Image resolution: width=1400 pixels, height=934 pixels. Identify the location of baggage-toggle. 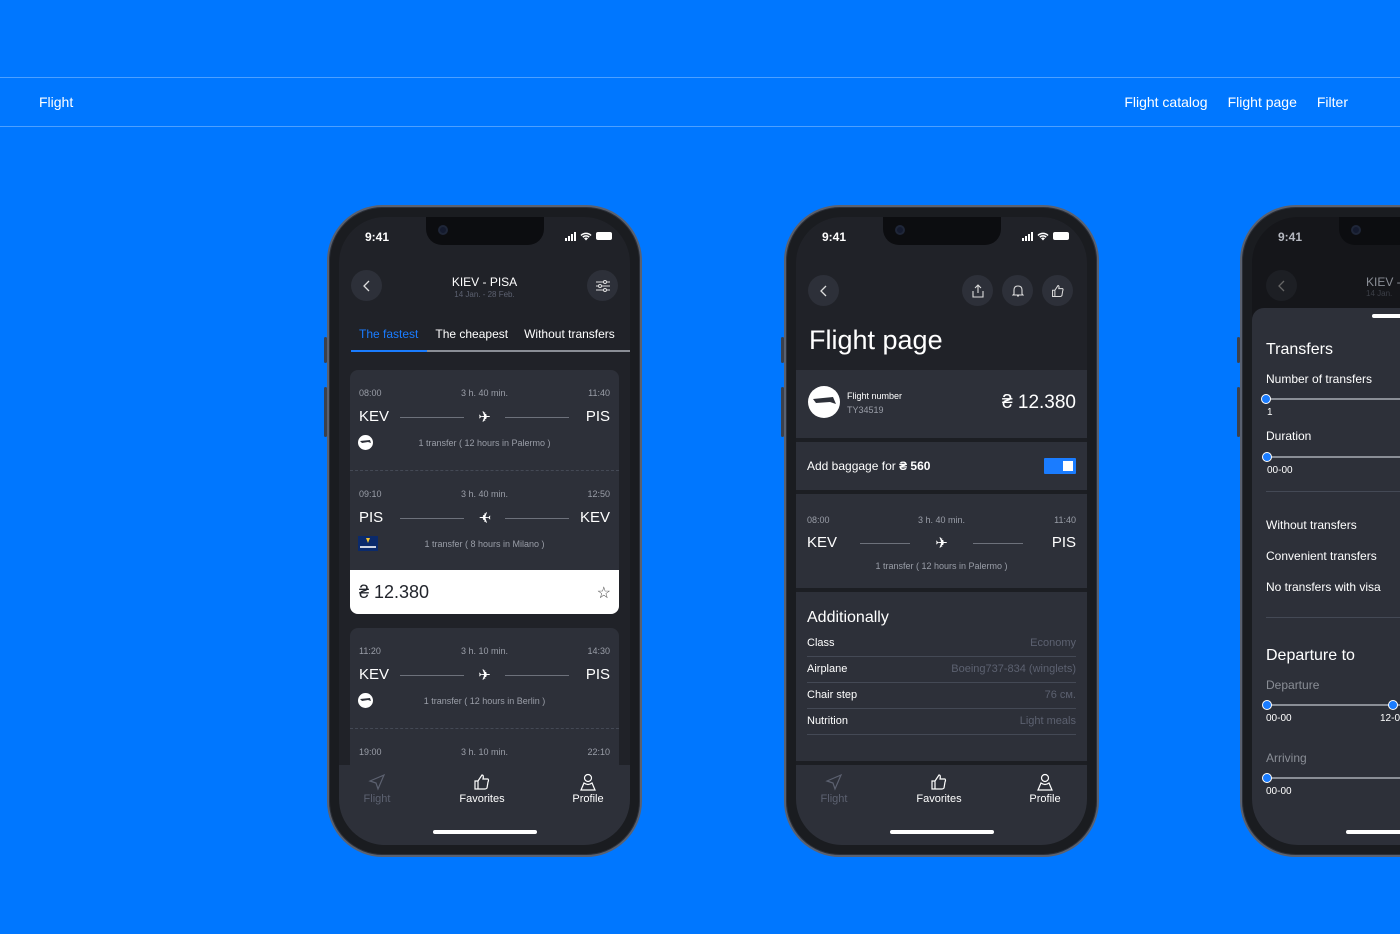
(1060, 466).